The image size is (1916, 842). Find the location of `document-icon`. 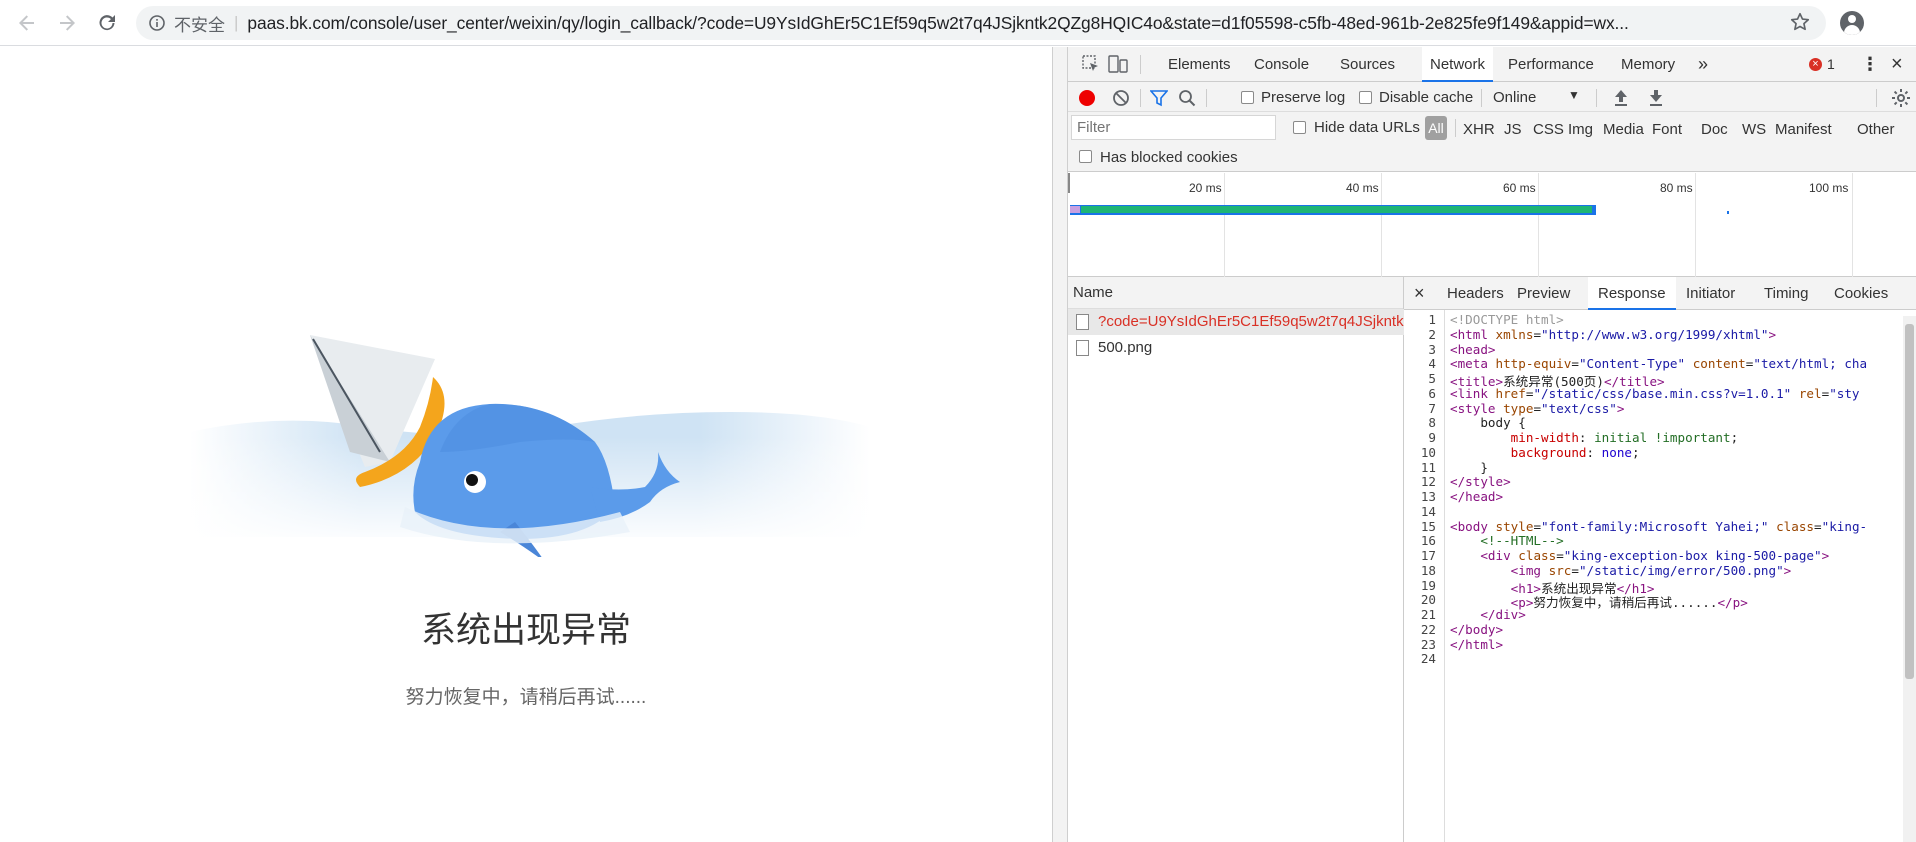

document-icon is located at coordinates (1082, 322).